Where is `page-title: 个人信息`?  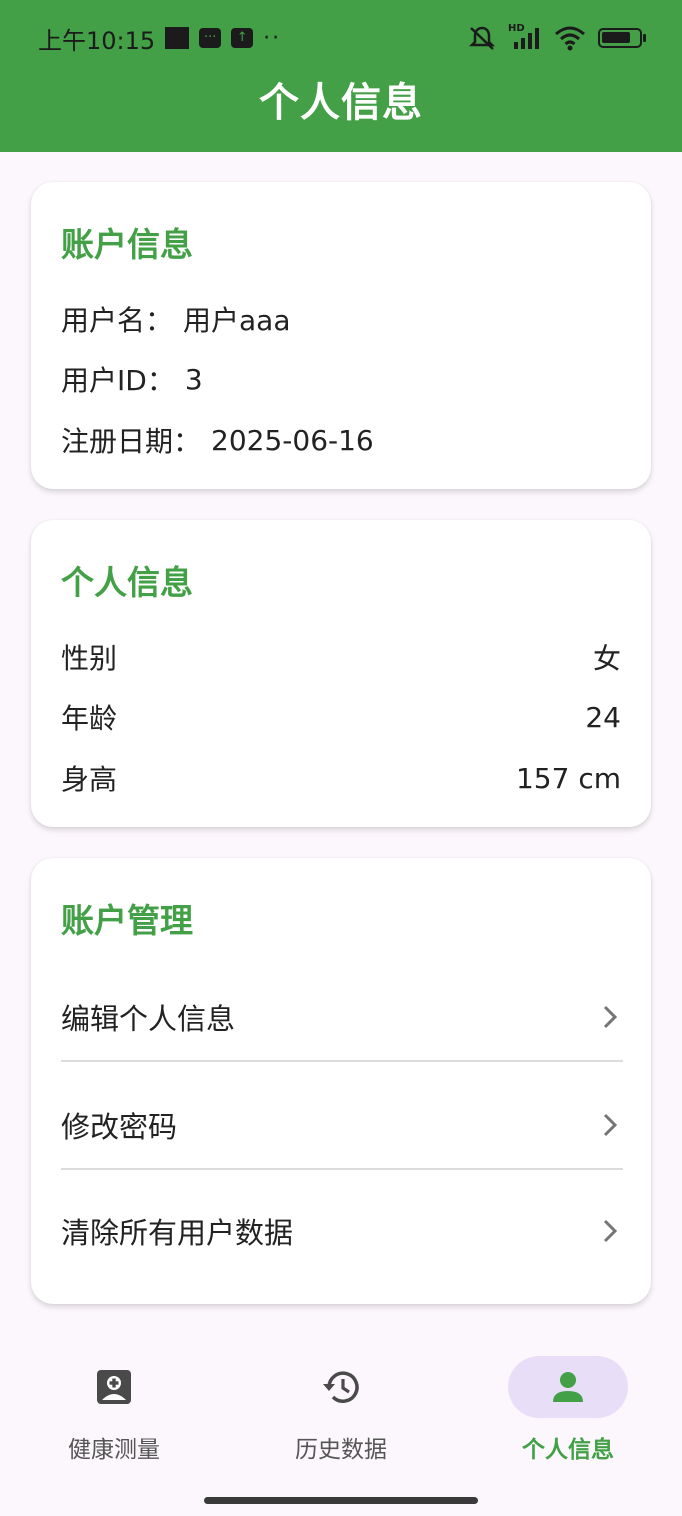
page-title: 个人信息 is located at coordinates (341, 103).